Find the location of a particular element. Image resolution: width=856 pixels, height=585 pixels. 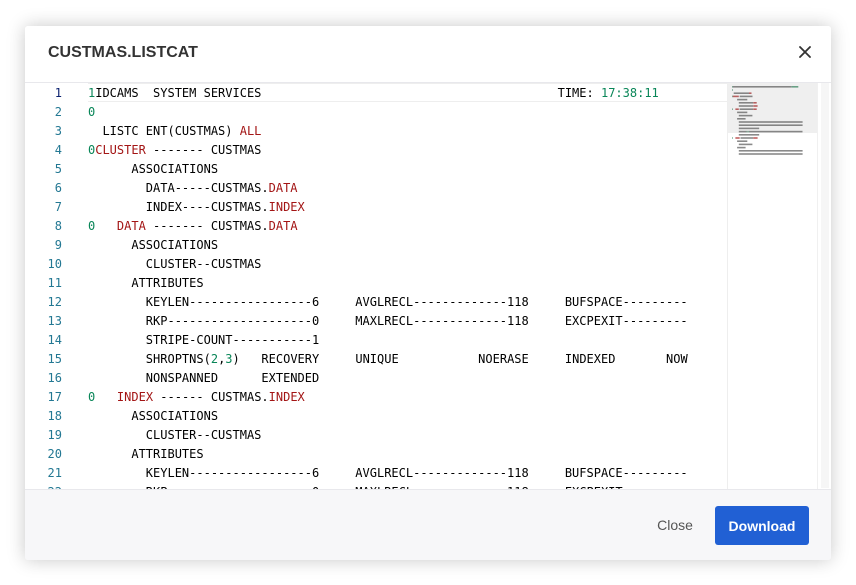

scrollbar-thumb is located at coordinates (825, 285).